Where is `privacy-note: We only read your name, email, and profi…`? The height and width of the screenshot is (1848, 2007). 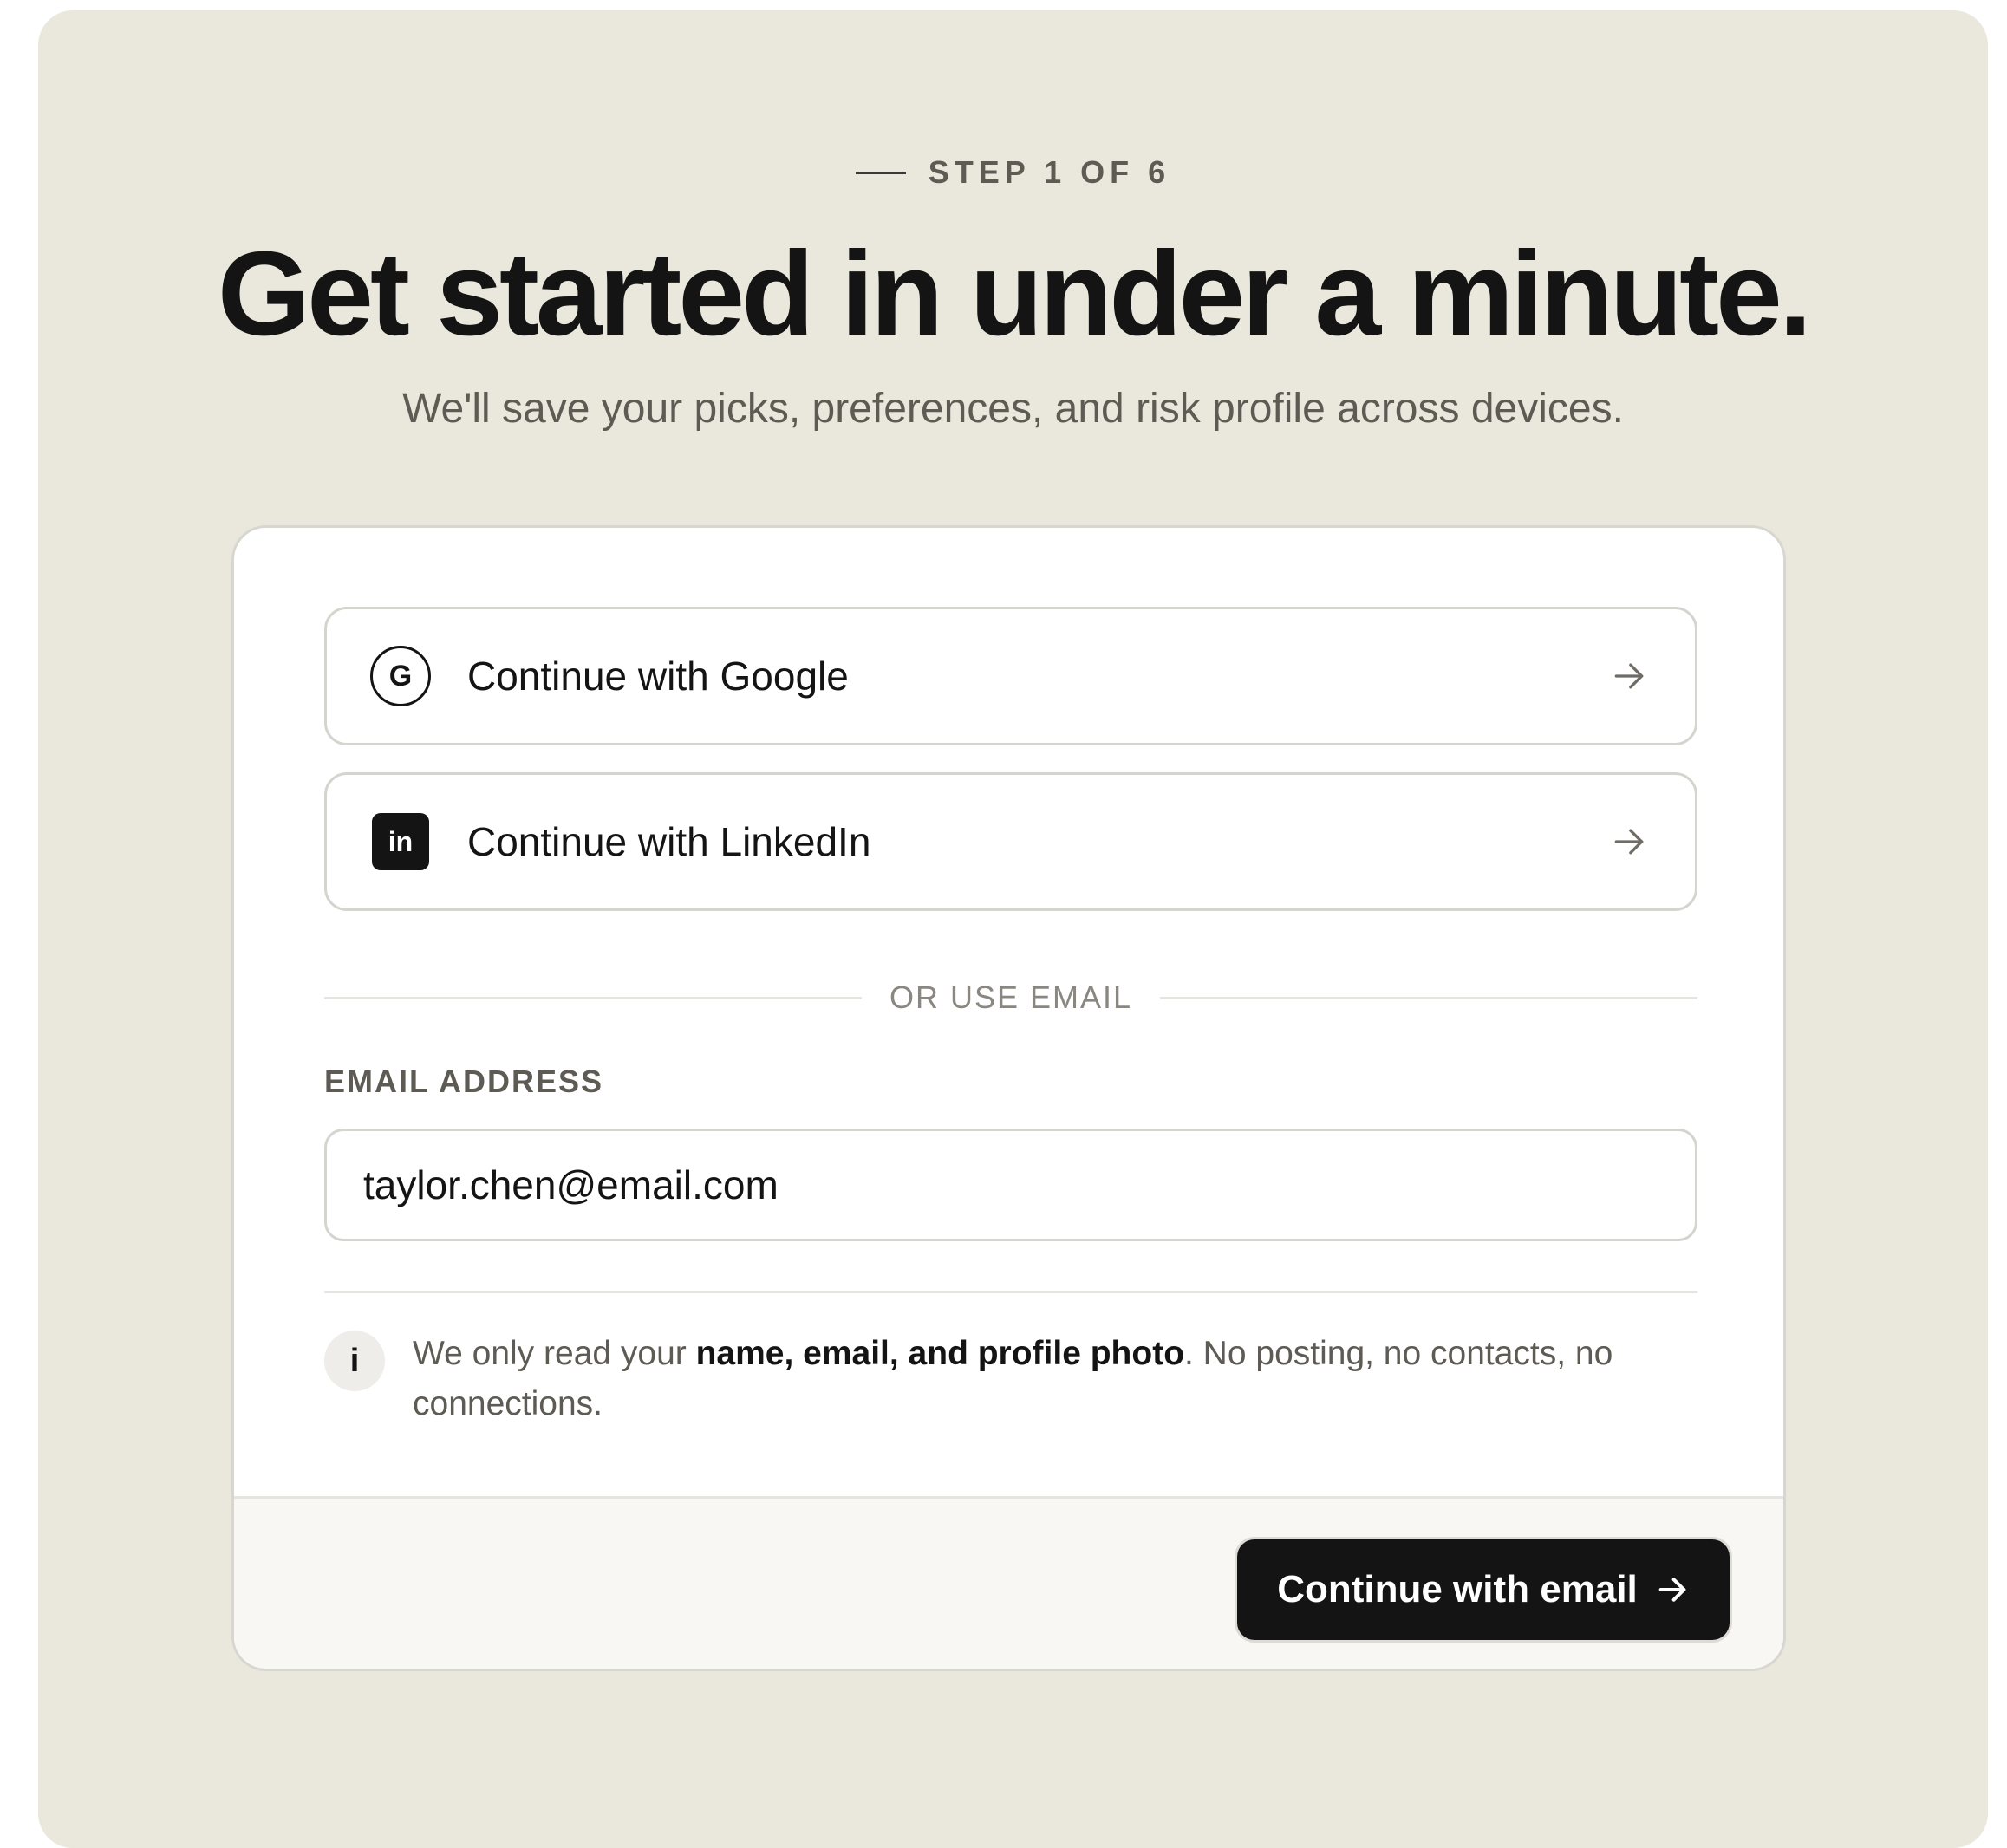
privacy-note: We only read your name, email, and profi… is located at coordinates (1054, 1379).